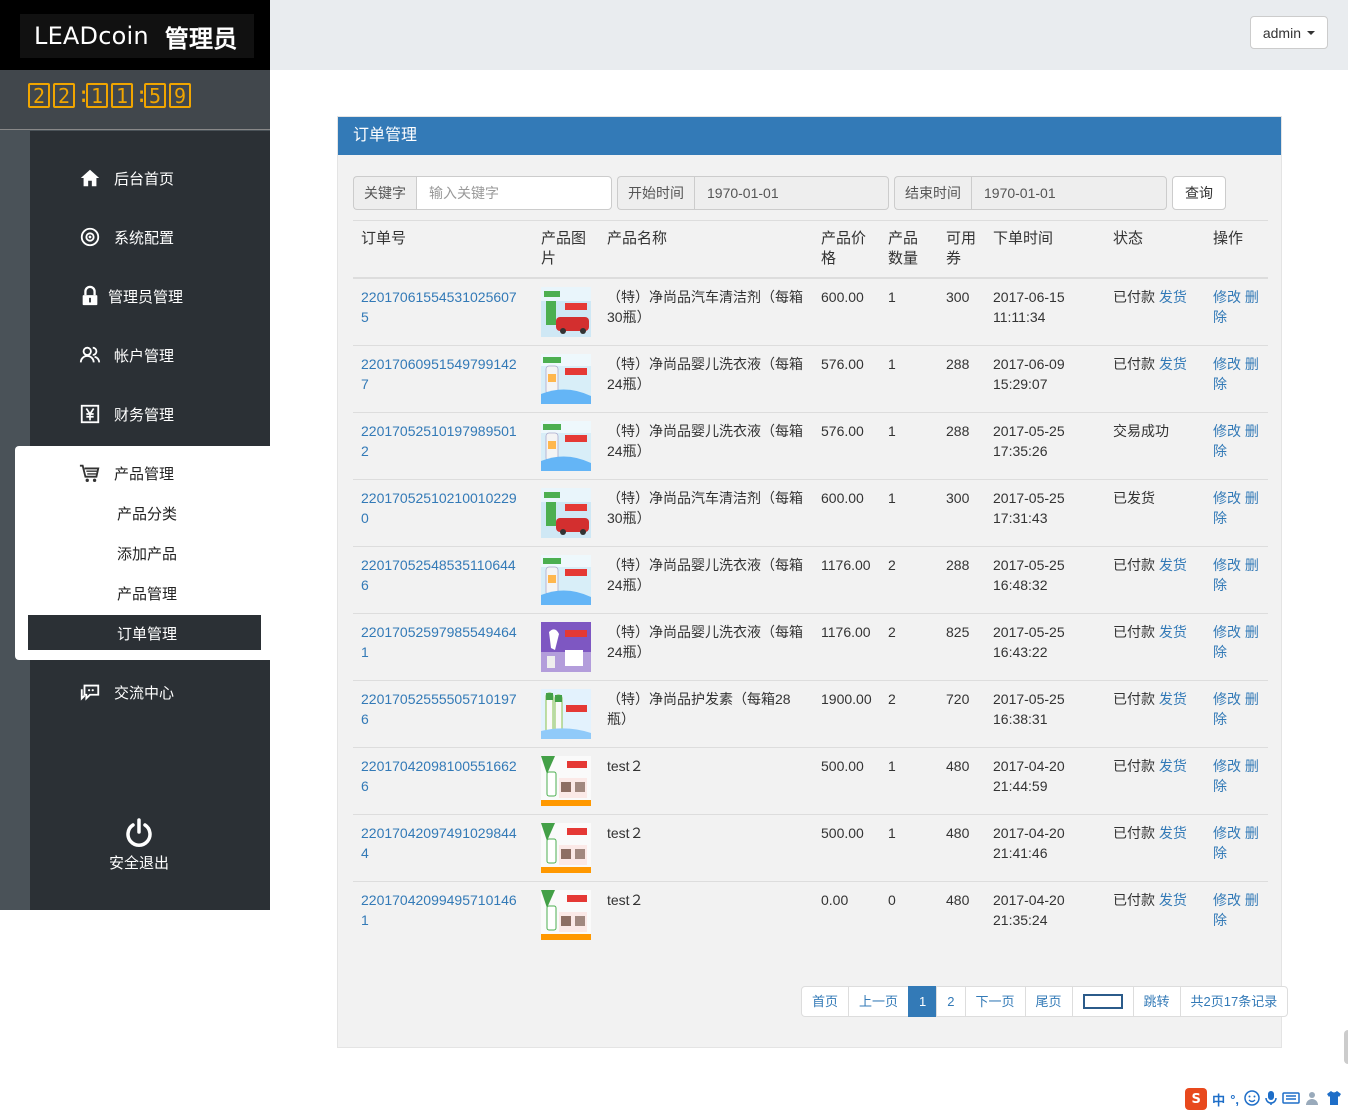  What do you see at coordinates (1020, 919) in the screenshot?
I see `order-time: 21:35:24` at bounding box center [1020, 919].